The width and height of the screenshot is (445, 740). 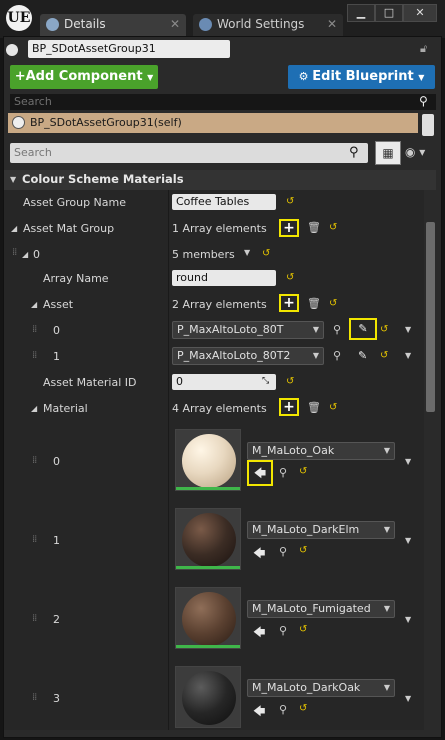 I want to click on details-scrollbar, so click(x=430, y=317).